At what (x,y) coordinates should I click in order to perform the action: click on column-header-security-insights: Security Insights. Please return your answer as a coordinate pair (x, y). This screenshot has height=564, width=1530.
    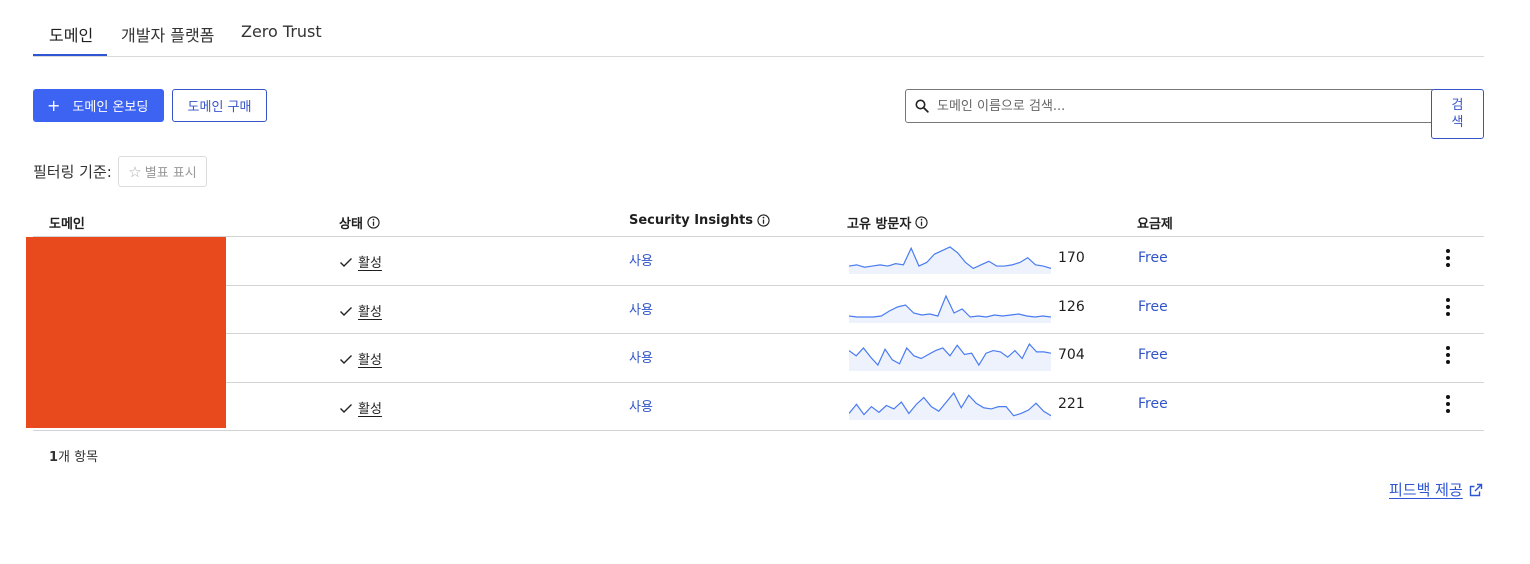
    Looking at the image, I should click on (699, 220).